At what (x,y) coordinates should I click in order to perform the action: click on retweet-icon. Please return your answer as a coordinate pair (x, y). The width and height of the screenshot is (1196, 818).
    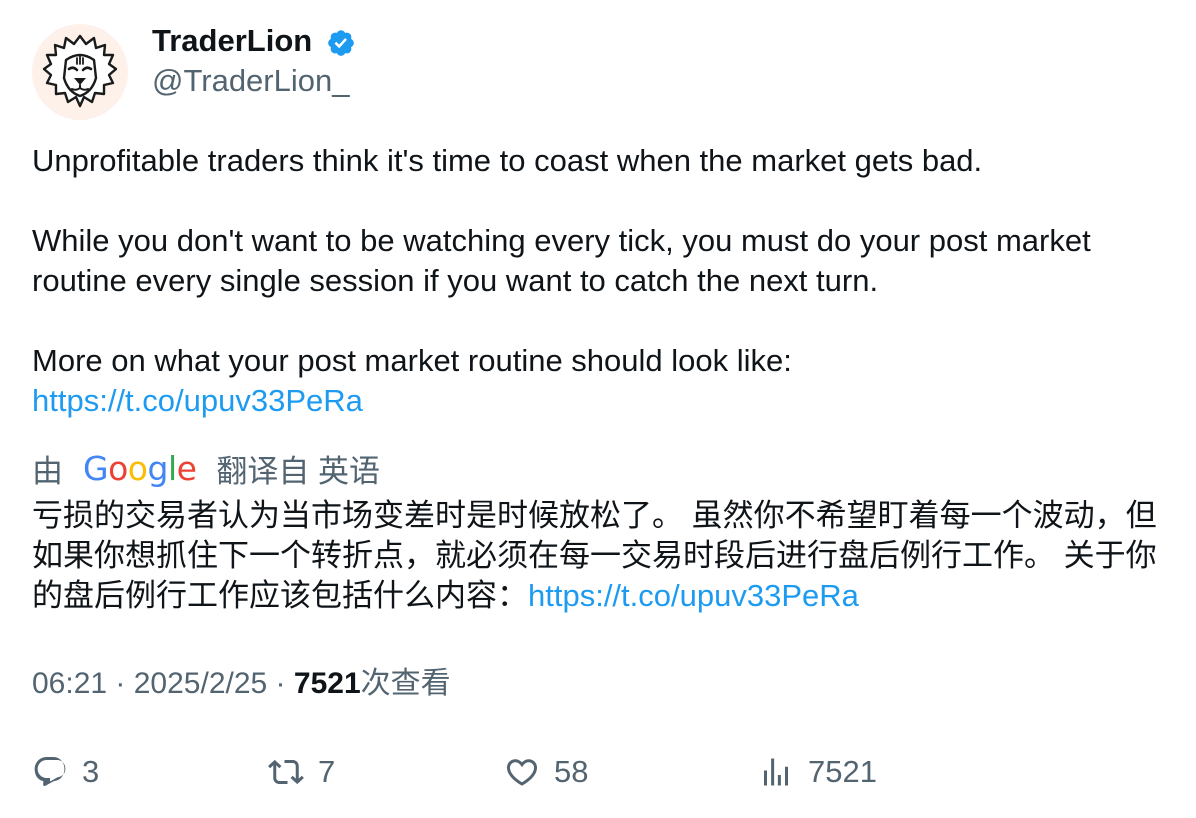
    Looking at the image, I should click on (286, 772).